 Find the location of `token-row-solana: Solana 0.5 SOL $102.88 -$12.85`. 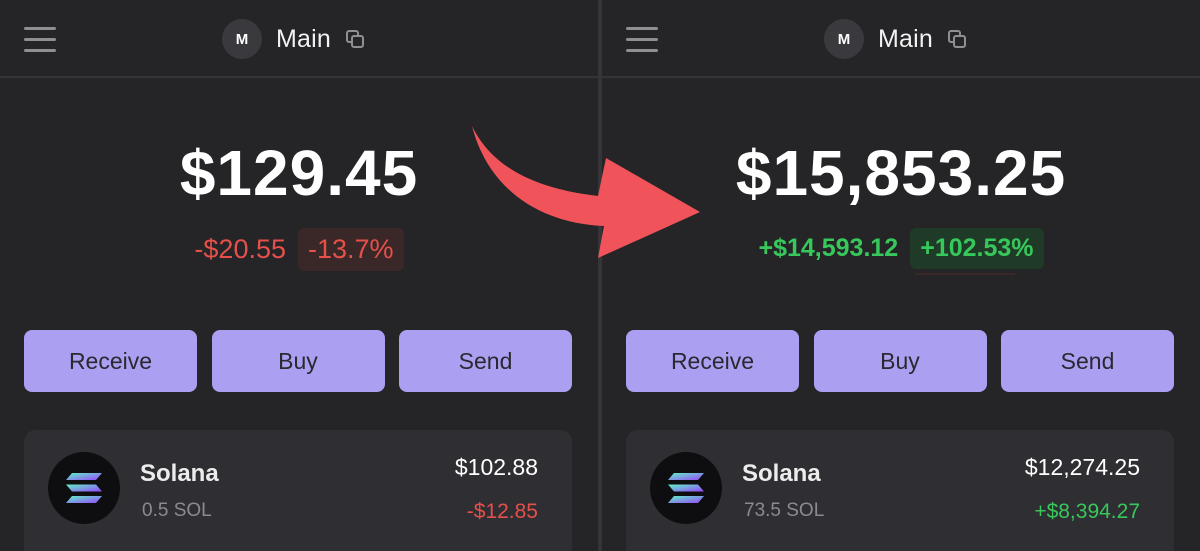

token-row-solana: Solana 0.5 SOL $102.88 -$12.85 is located at coordinates (298, 490).